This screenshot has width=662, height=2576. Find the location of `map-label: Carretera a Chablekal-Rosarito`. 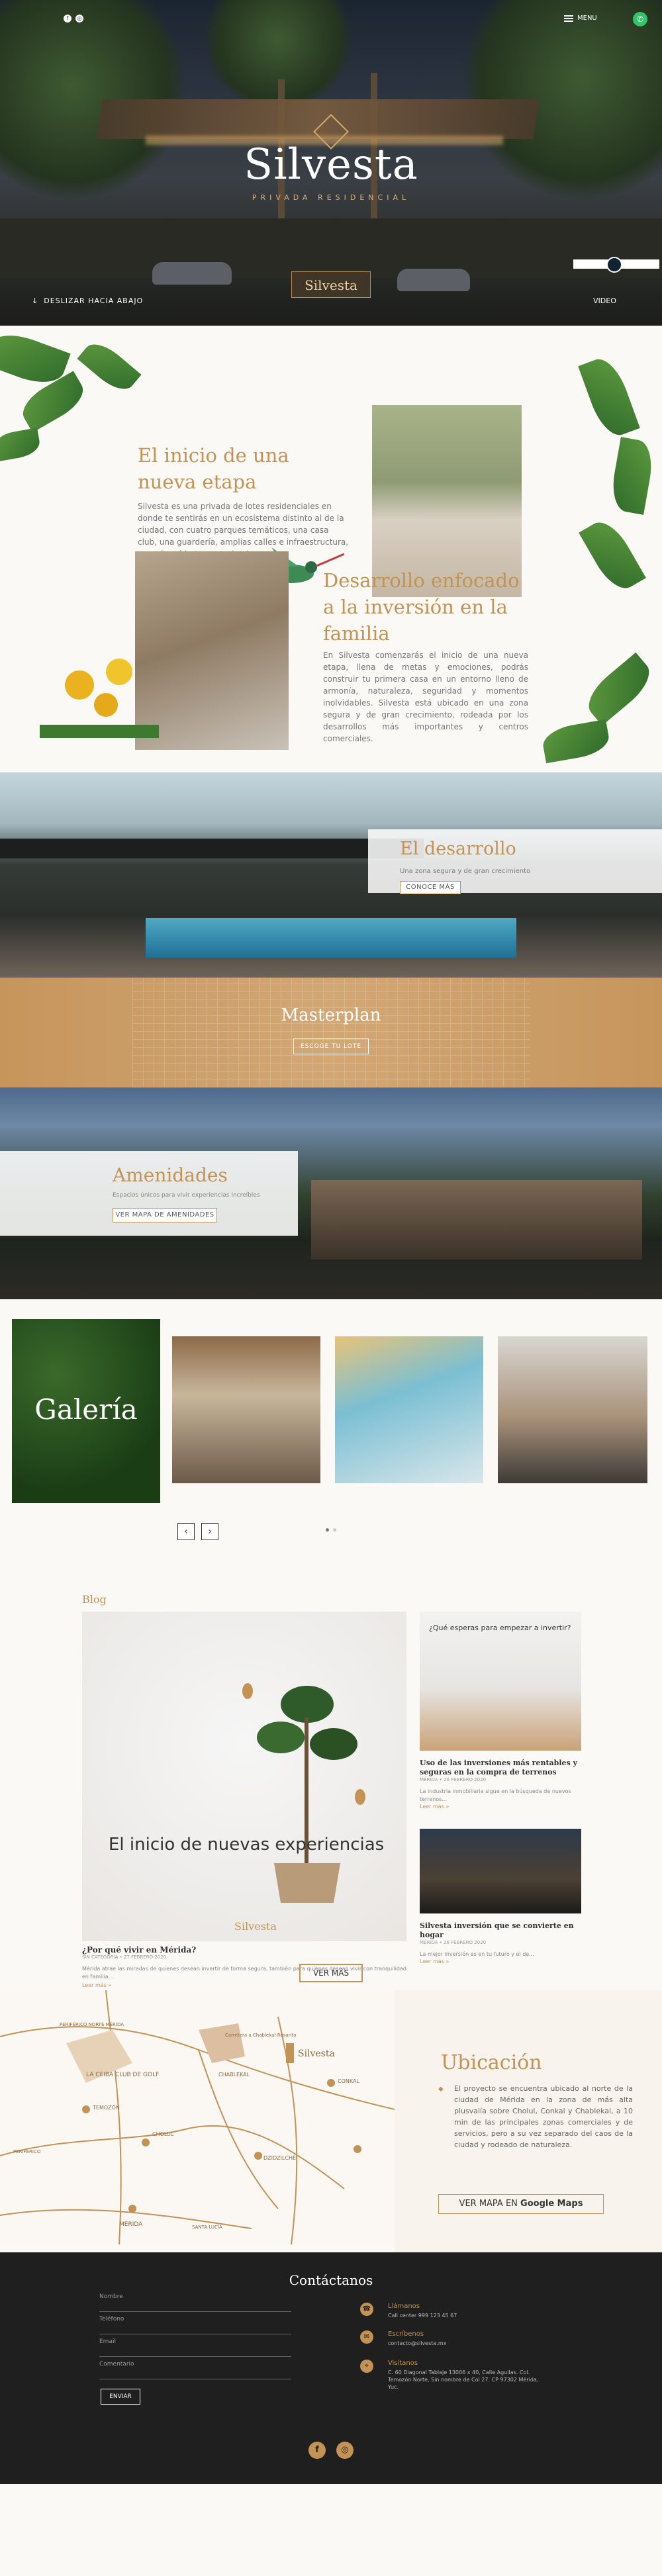

map-label: Carretera a Chablekal-Rosarito is located at coordinates (261, 2035).